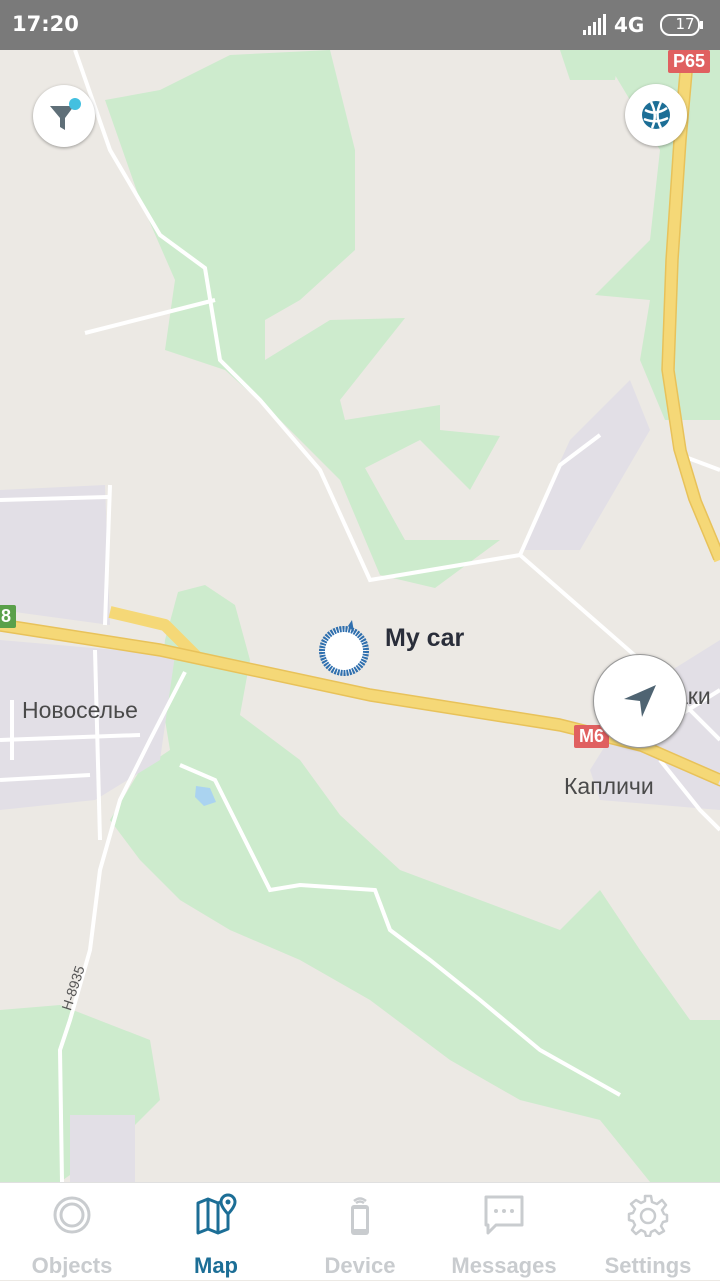 Image resolution: width=720 pixels, height=1281 pixels. I want to click on status-time: 17:20, so click(45, 24).